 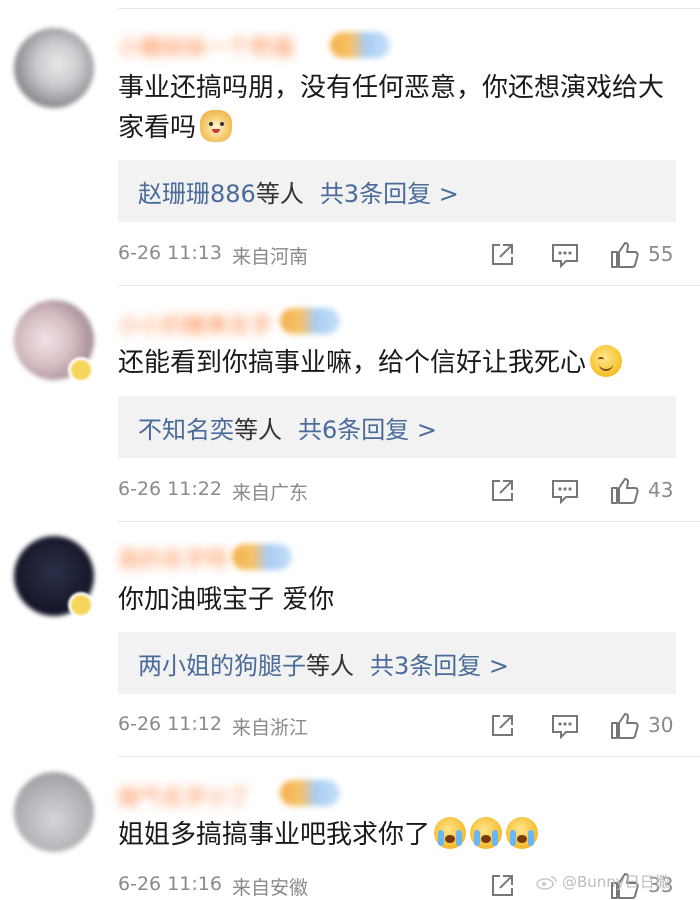 What do you see at coordinates (184, 795) in the screenshot?
I see `username: 娘气名字小丁` at bounding box center [184, 795].